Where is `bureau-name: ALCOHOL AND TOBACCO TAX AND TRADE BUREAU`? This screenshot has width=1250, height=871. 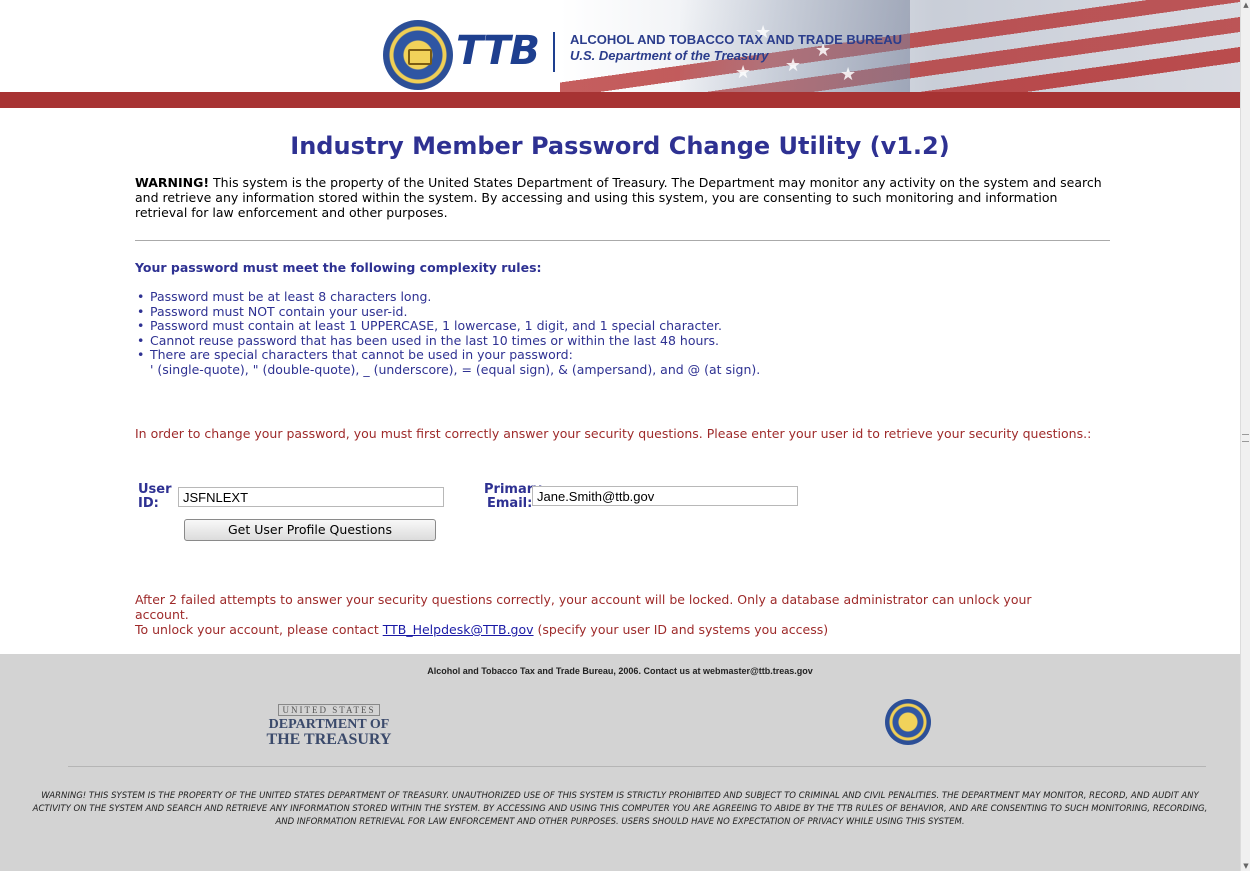 bureau-name: ALCOHOL AND TOBACCO TAX AND TRADE BUREAU is located at coordinates (736, 39).